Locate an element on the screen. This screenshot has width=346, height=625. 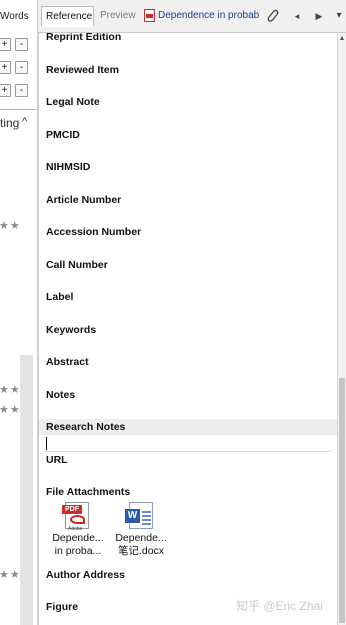
next-tab-arrow-icon: ▶ is located at coordinates (319, 16).